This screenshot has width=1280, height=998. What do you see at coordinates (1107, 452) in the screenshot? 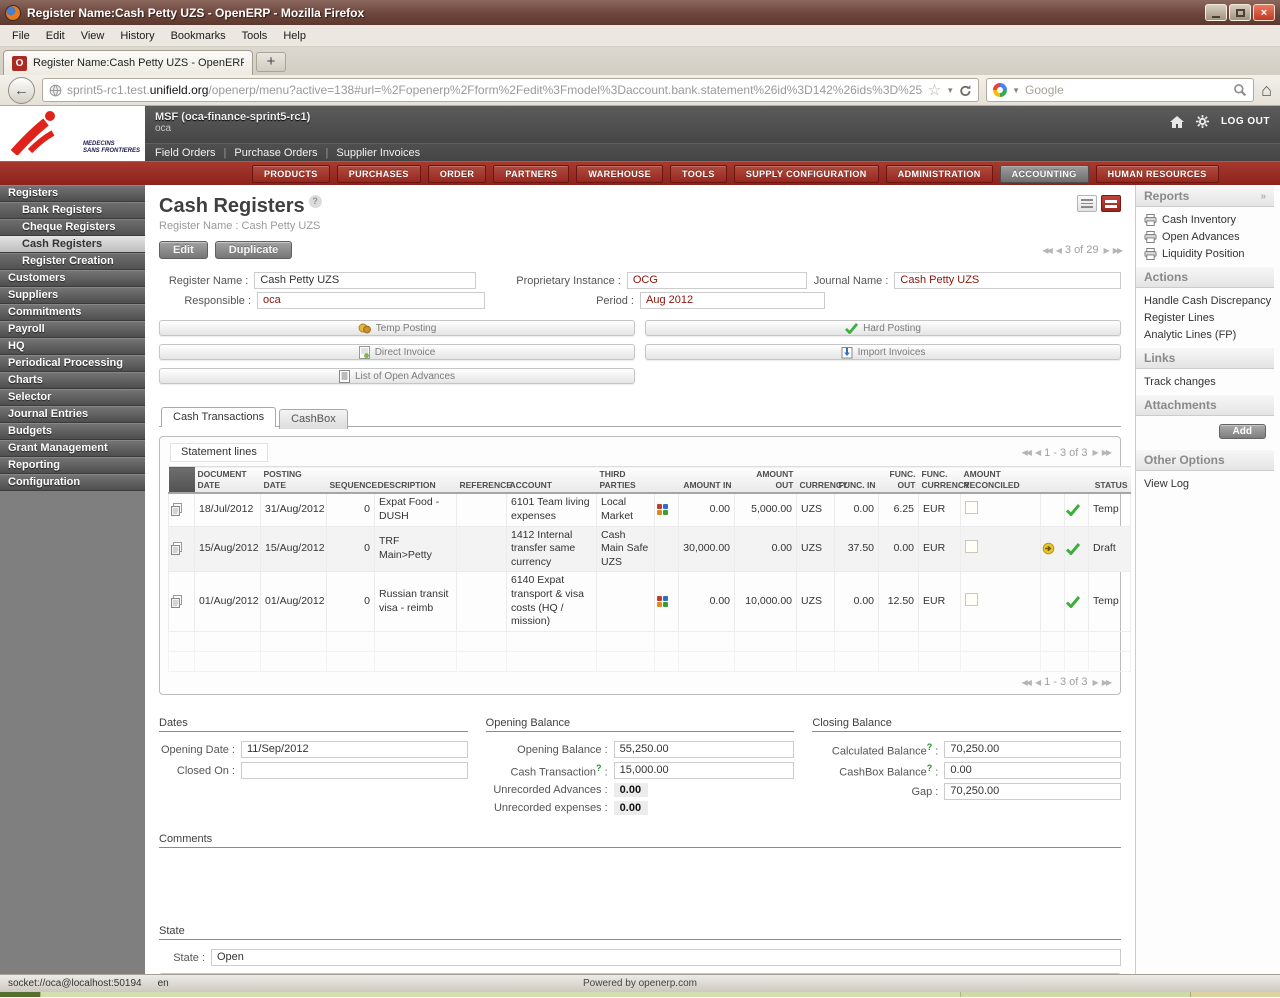
I see `table-last-icon: ▶▶` at bounding box center [1107, 452].